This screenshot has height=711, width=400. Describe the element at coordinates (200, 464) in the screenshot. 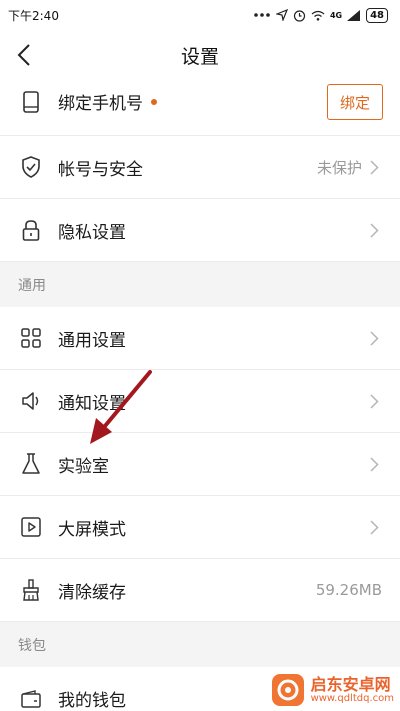

I see `lab-row: 实验室` at that location.